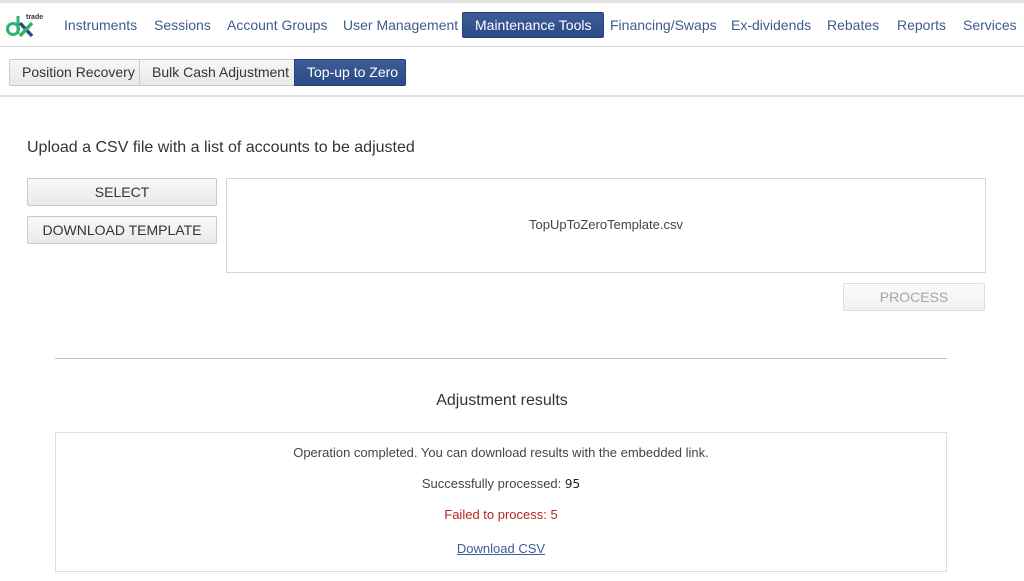 This screenshot has width=1024, height=581. I want to click on select-file-button: SELECT, so click(122, 192).